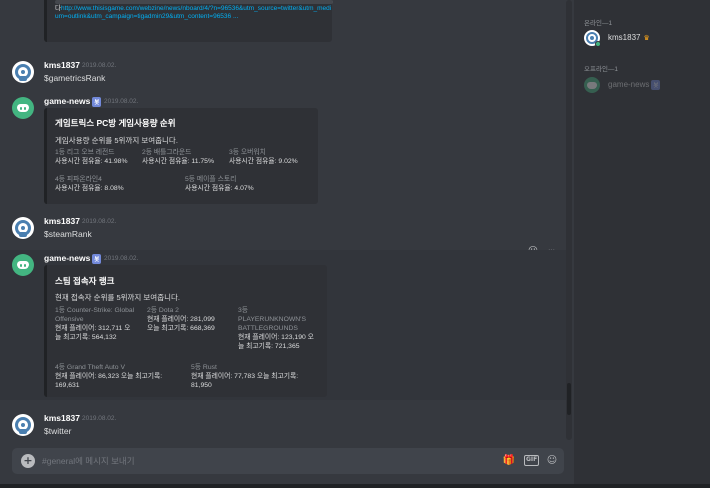 The height and width of the screenshot is (488, 710). Describe the element at coordinates (67, 385) in the screenshot. I see `field-value: 169,631` at that location.